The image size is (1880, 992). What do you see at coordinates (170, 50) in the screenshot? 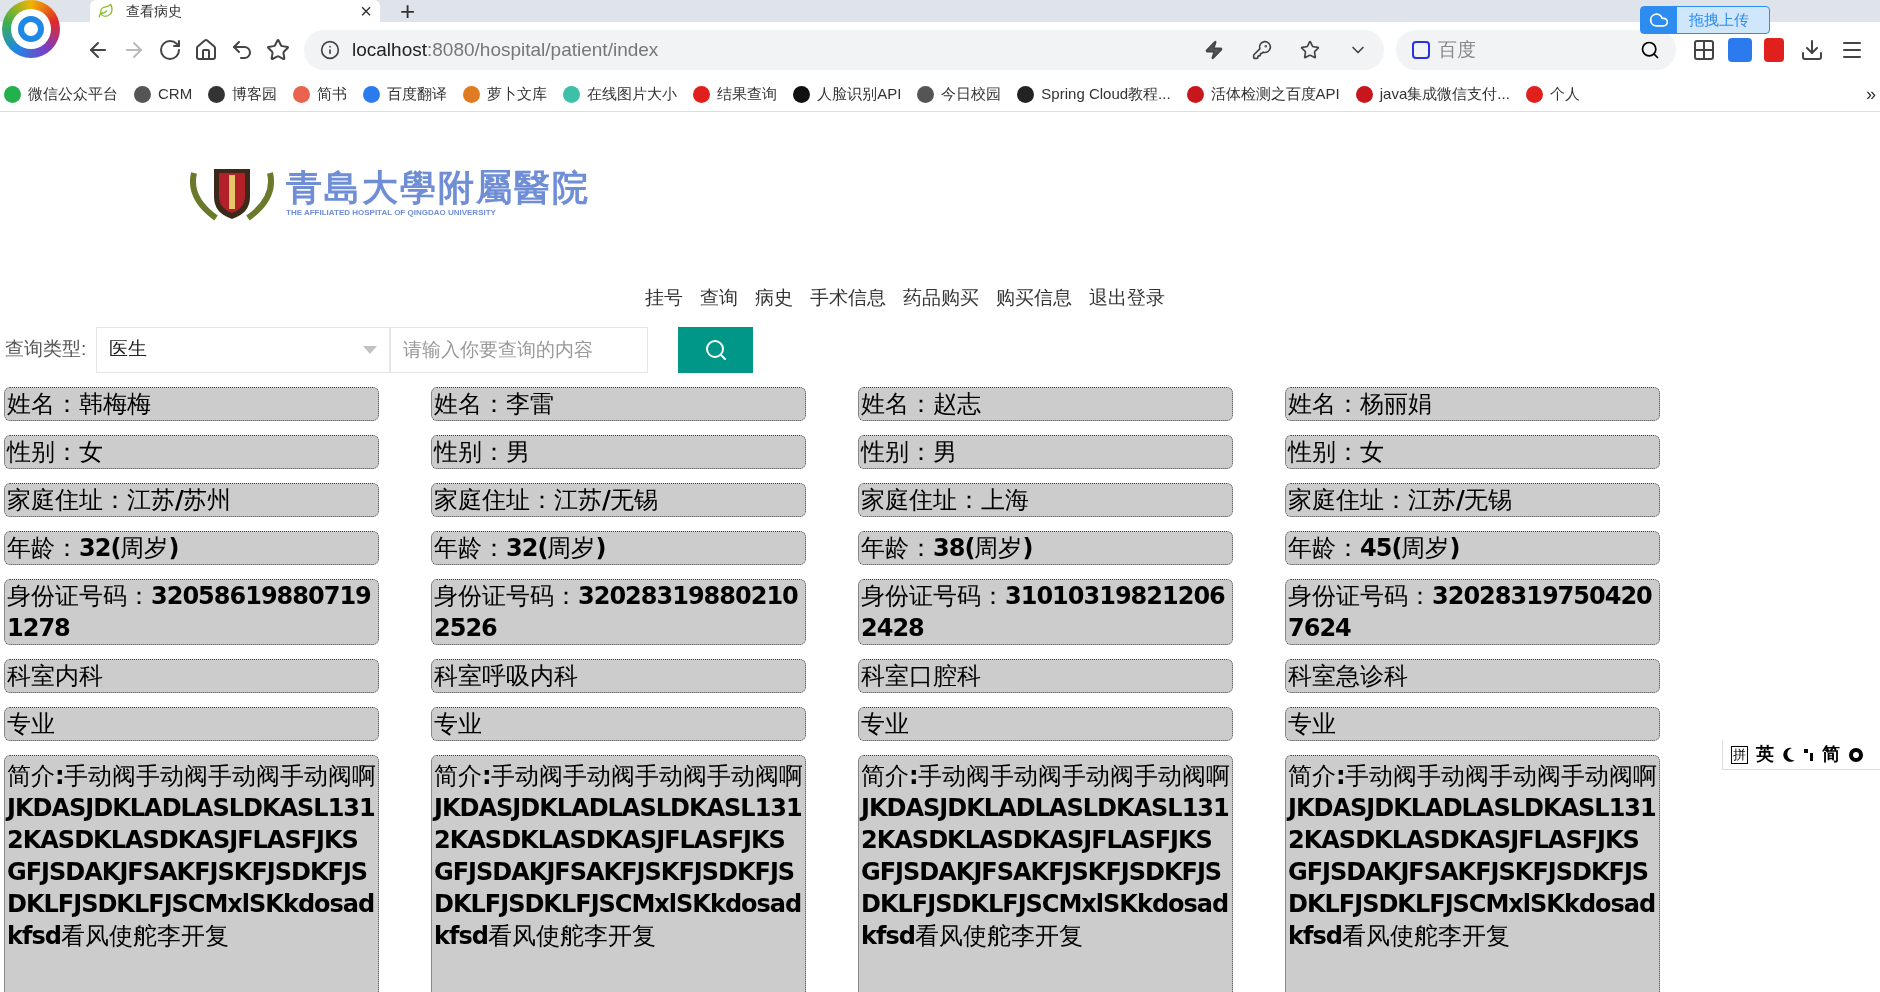
I see `reload-icon` at bounding box center [170, 50].